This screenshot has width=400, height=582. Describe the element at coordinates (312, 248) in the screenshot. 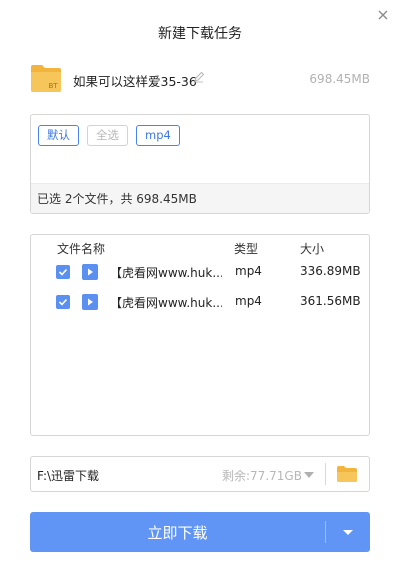

I see `column-header-size: 大小` at that location.